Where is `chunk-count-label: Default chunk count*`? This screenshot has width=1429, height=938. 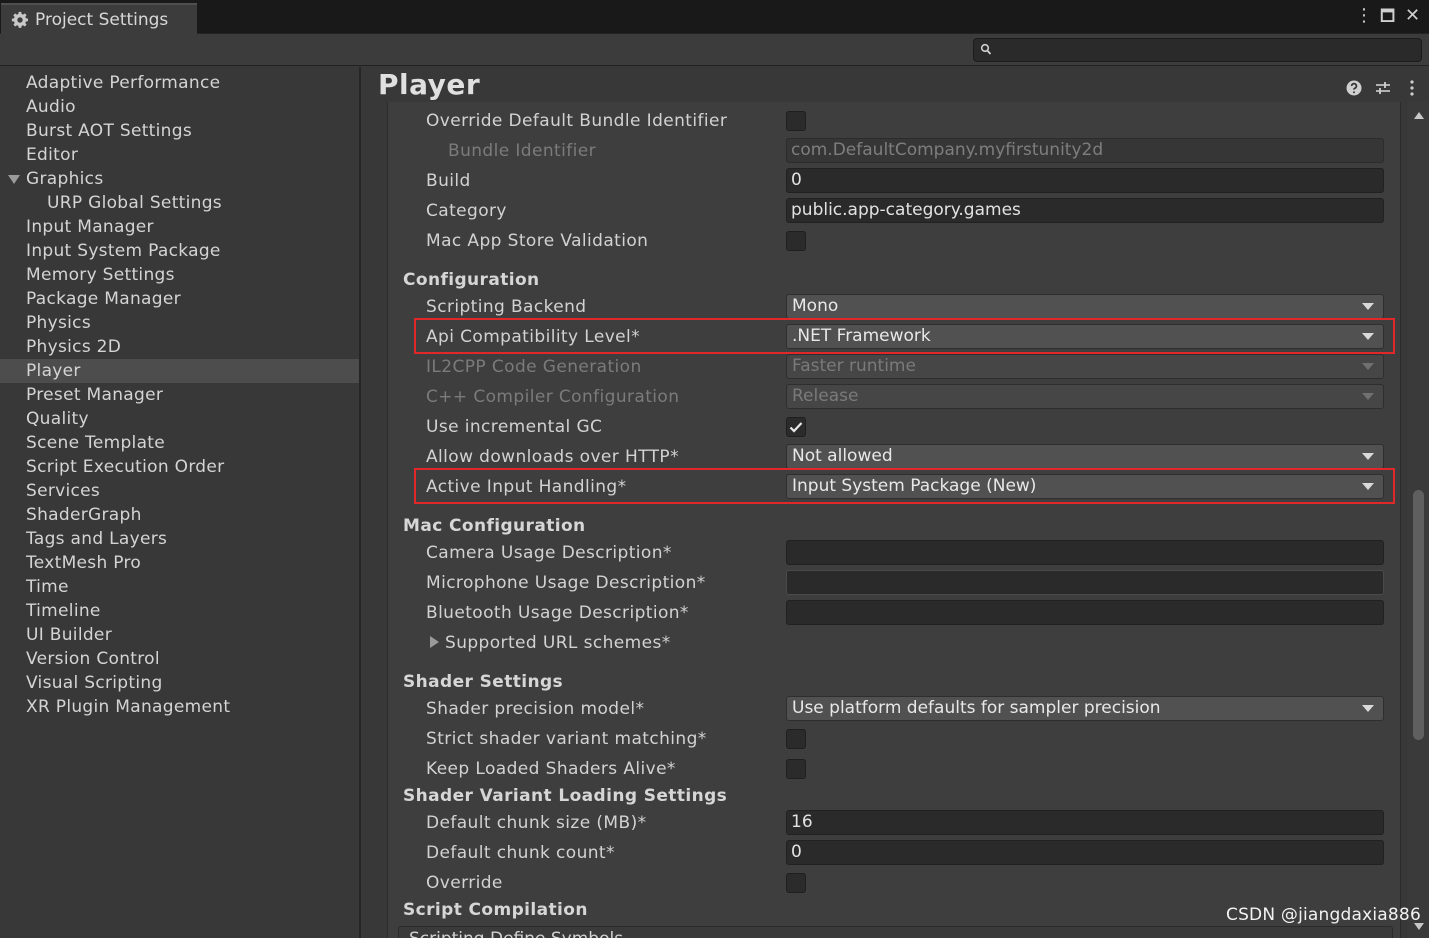
chunk-count-label: Default chunk count* is located at coordinates (520, 853).